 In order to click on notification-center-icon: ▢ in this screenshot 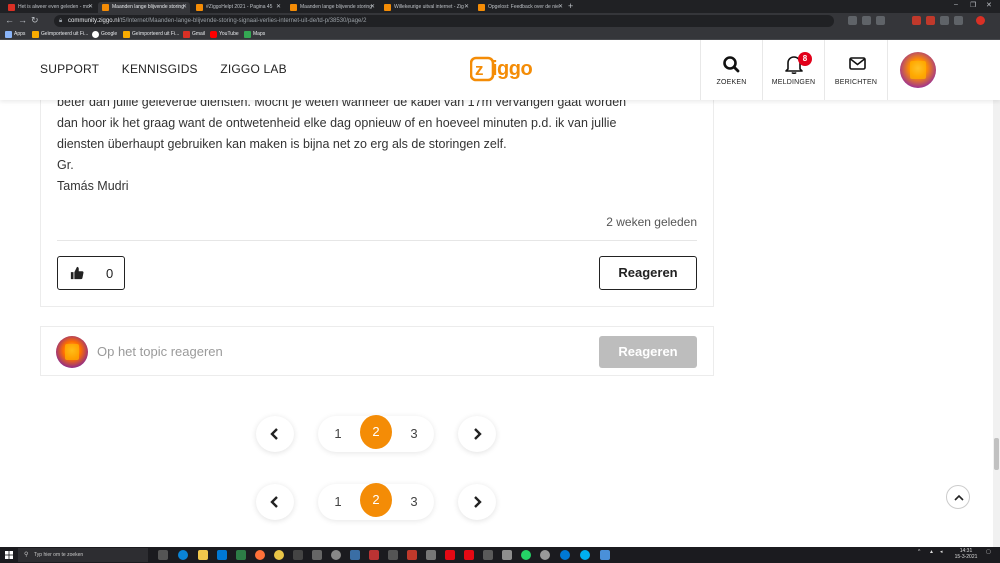, I will do `click(988, 552)`.